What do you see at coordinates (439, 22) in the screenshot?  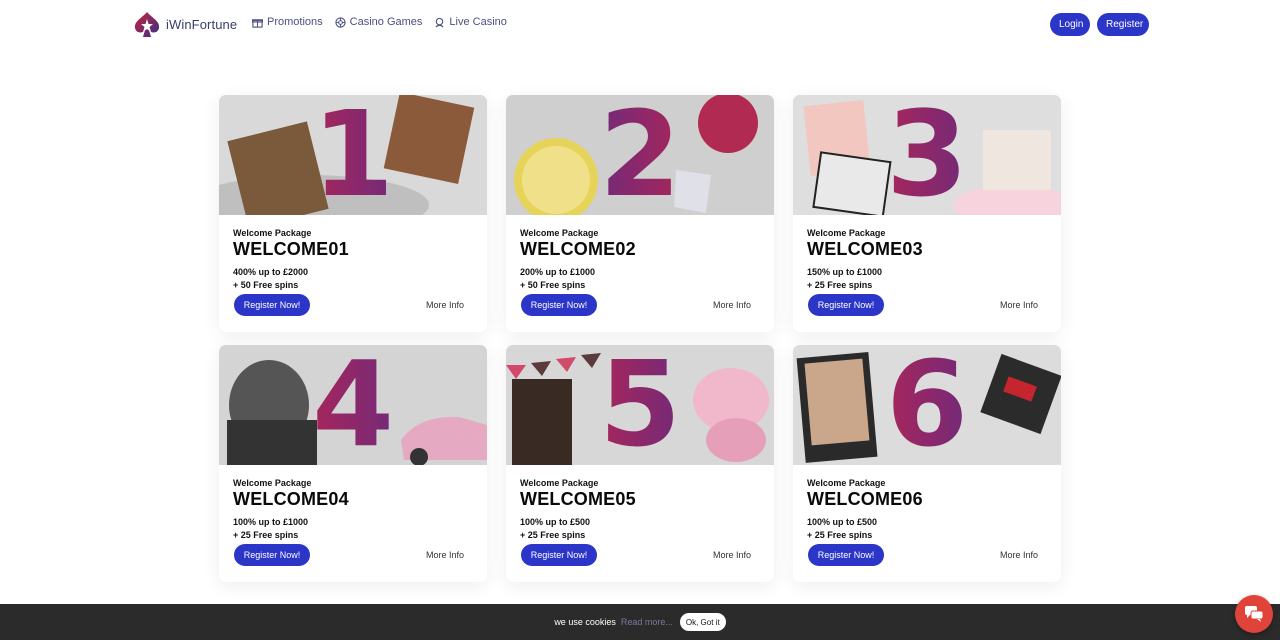 I see `dealer-icon` at bounding box center [439, 22].